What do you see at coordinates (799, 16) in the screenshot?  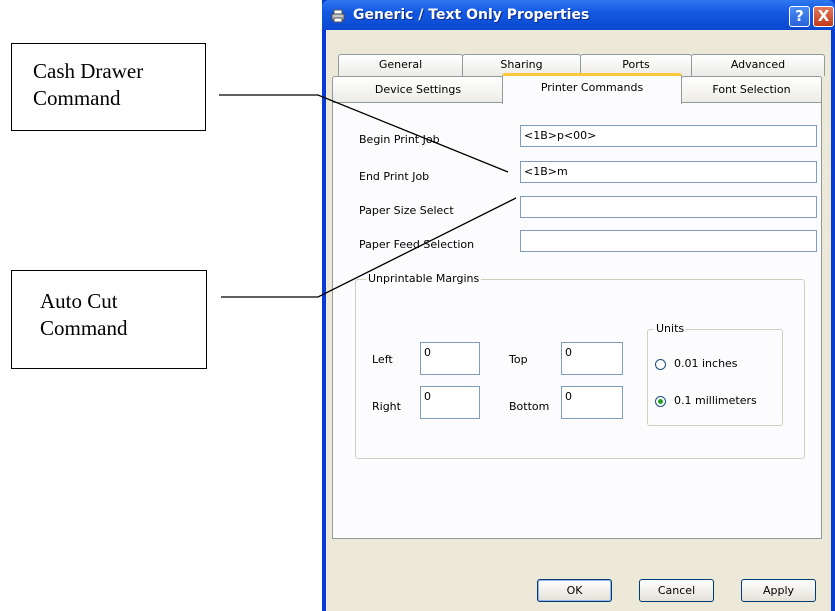 I see `help-button: ?` at bounding box center [799, 16].